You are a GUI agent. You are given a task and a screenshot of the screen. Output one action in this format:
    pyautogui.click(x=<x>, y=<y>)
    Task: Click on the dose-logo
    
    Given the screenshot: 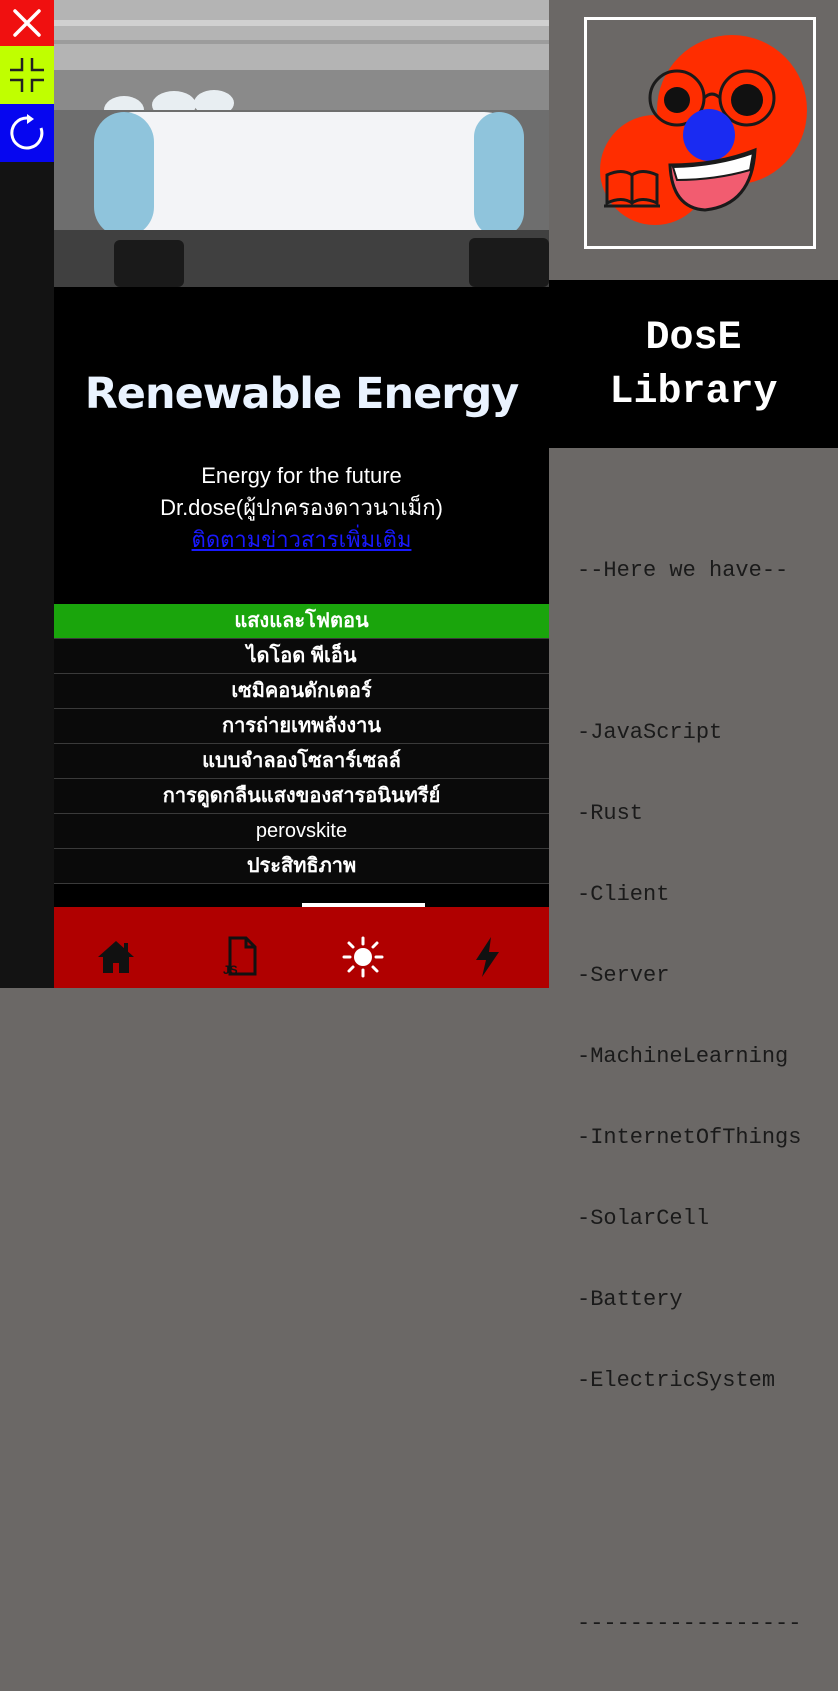 What is the action you would take?
    pyautogui.click(x=700, y=133)
    